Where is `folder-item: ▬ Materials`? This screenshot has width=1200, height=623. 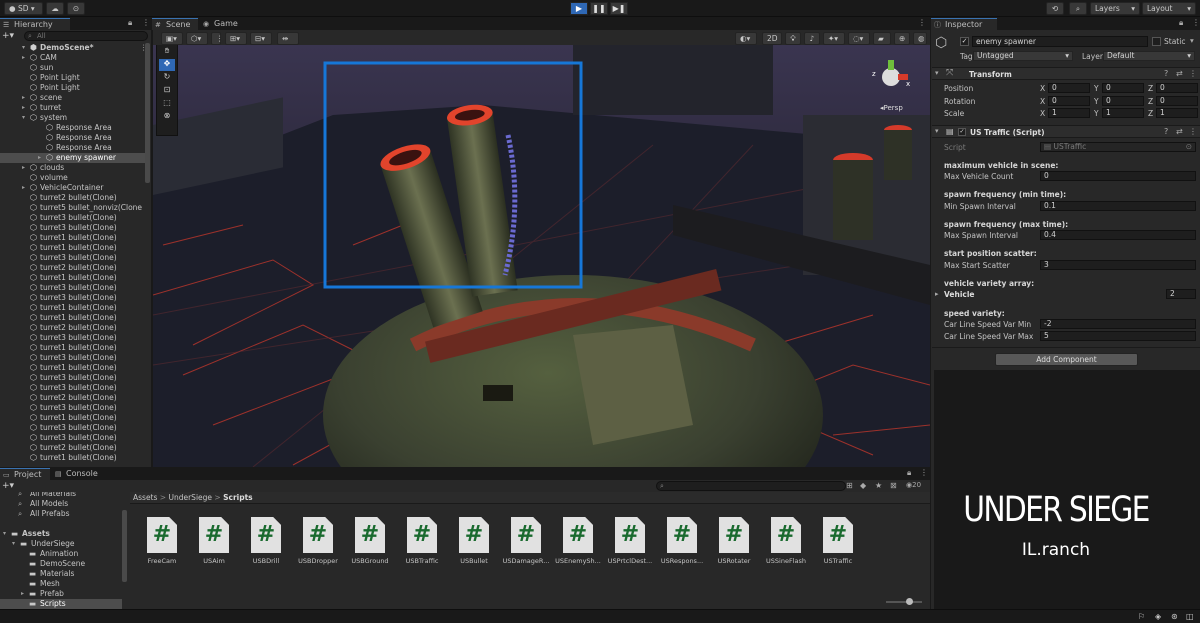 folder-item: ▬ Materials is located at coordinates (61, 574).